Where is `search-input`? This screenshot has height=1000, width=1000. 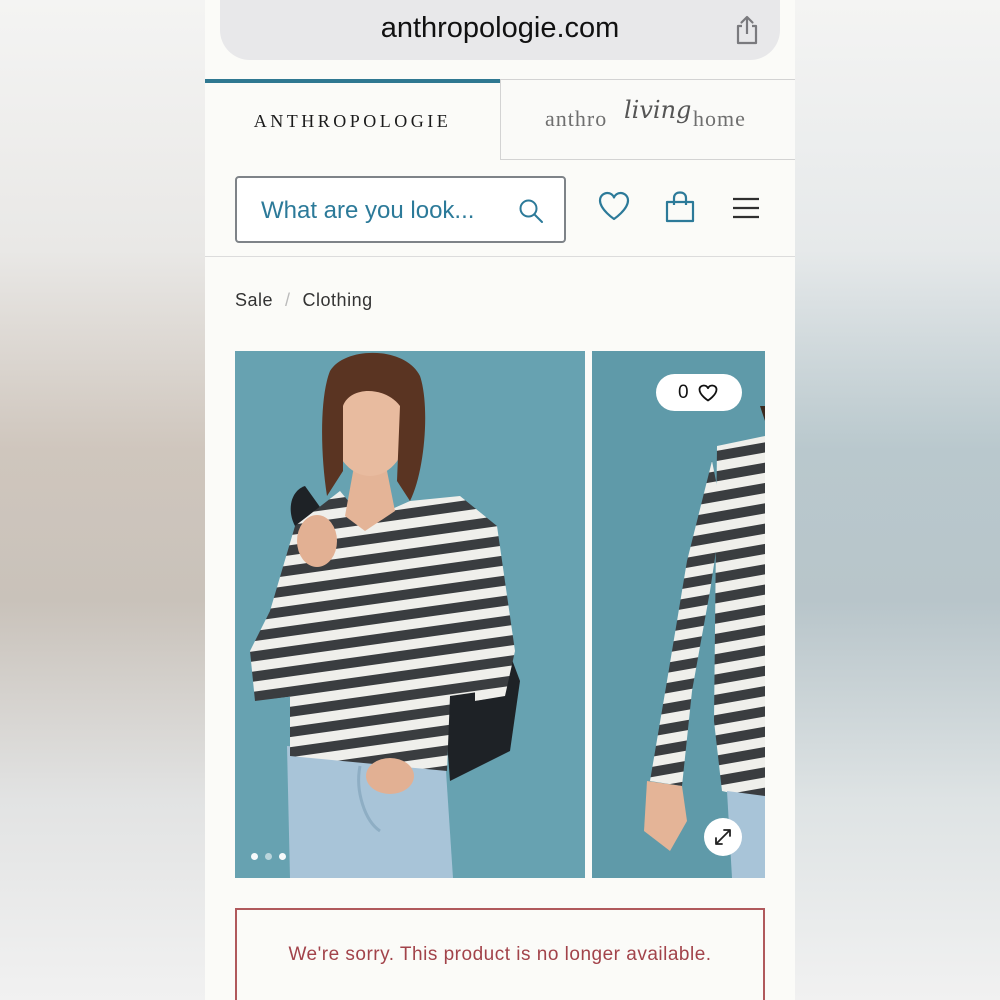 search-input is located at coordinates (386, 211).